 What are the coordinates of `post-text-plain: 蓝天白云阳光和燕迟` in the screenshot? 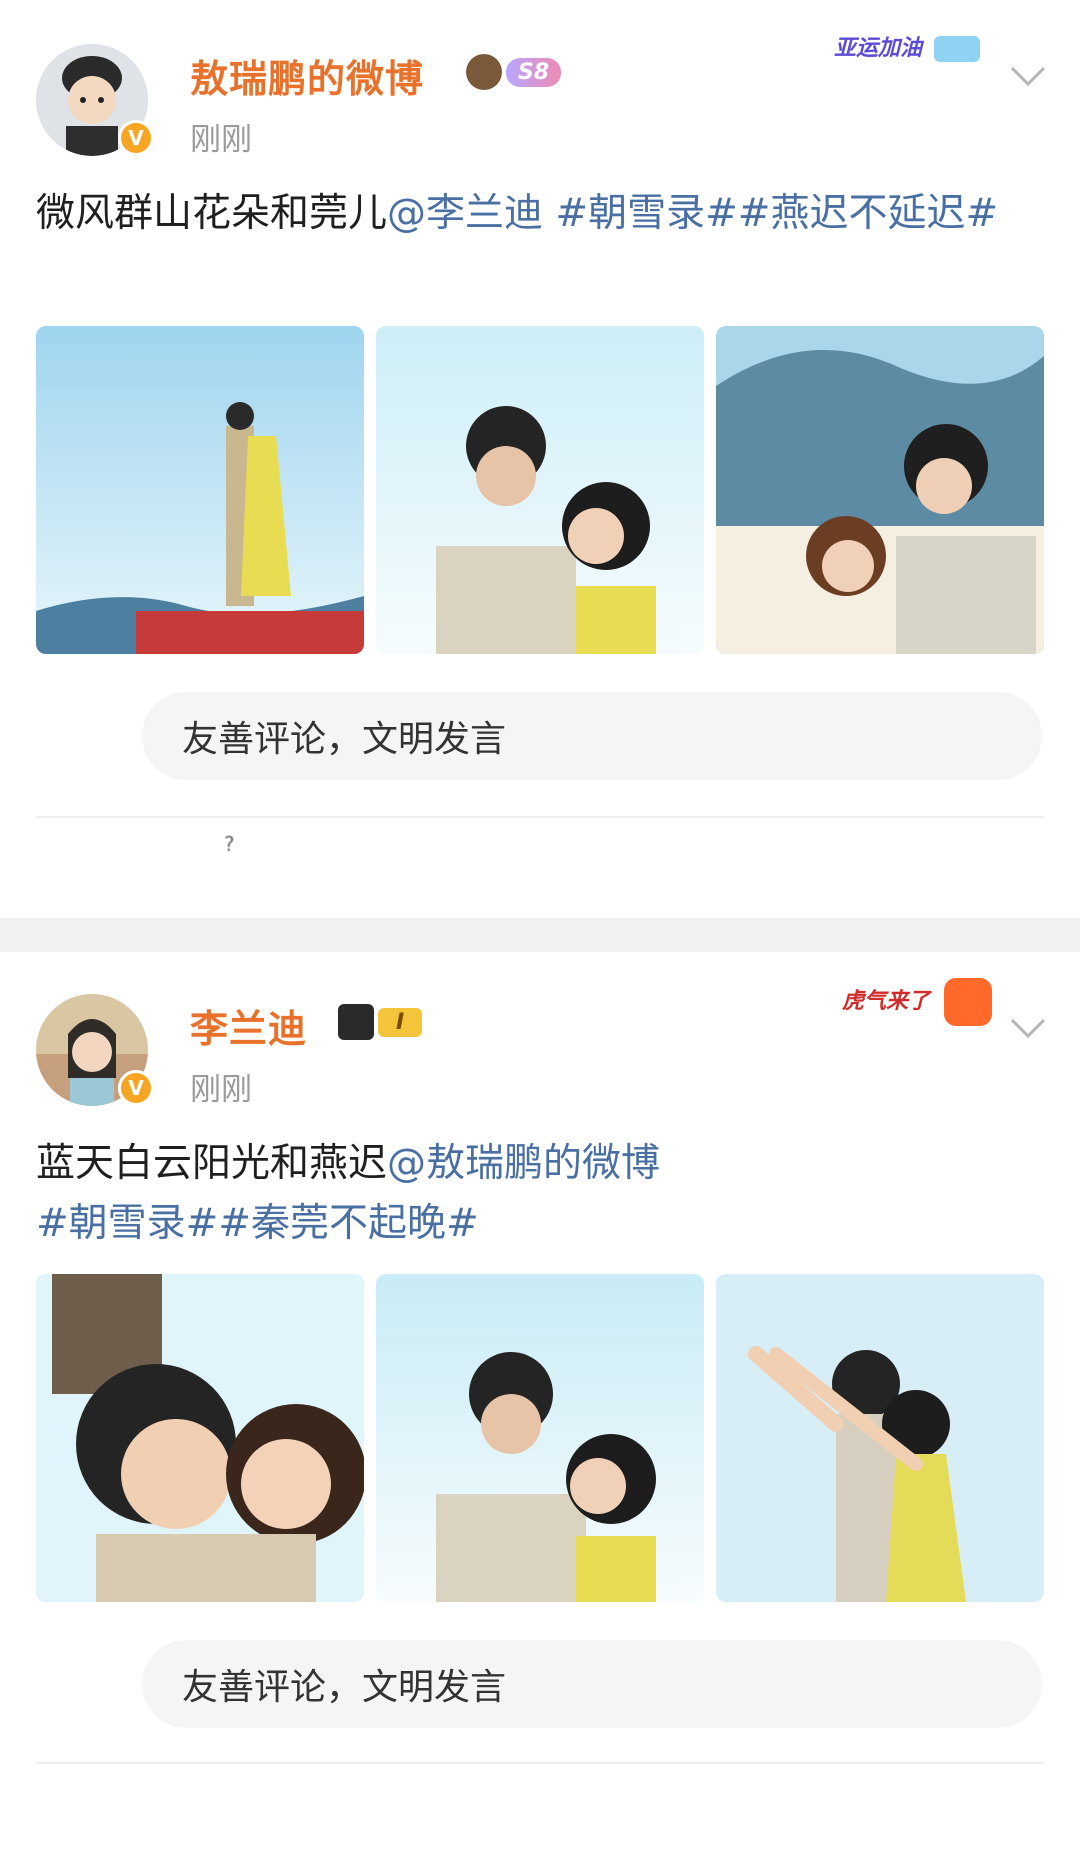 It's located at (212, 1163).